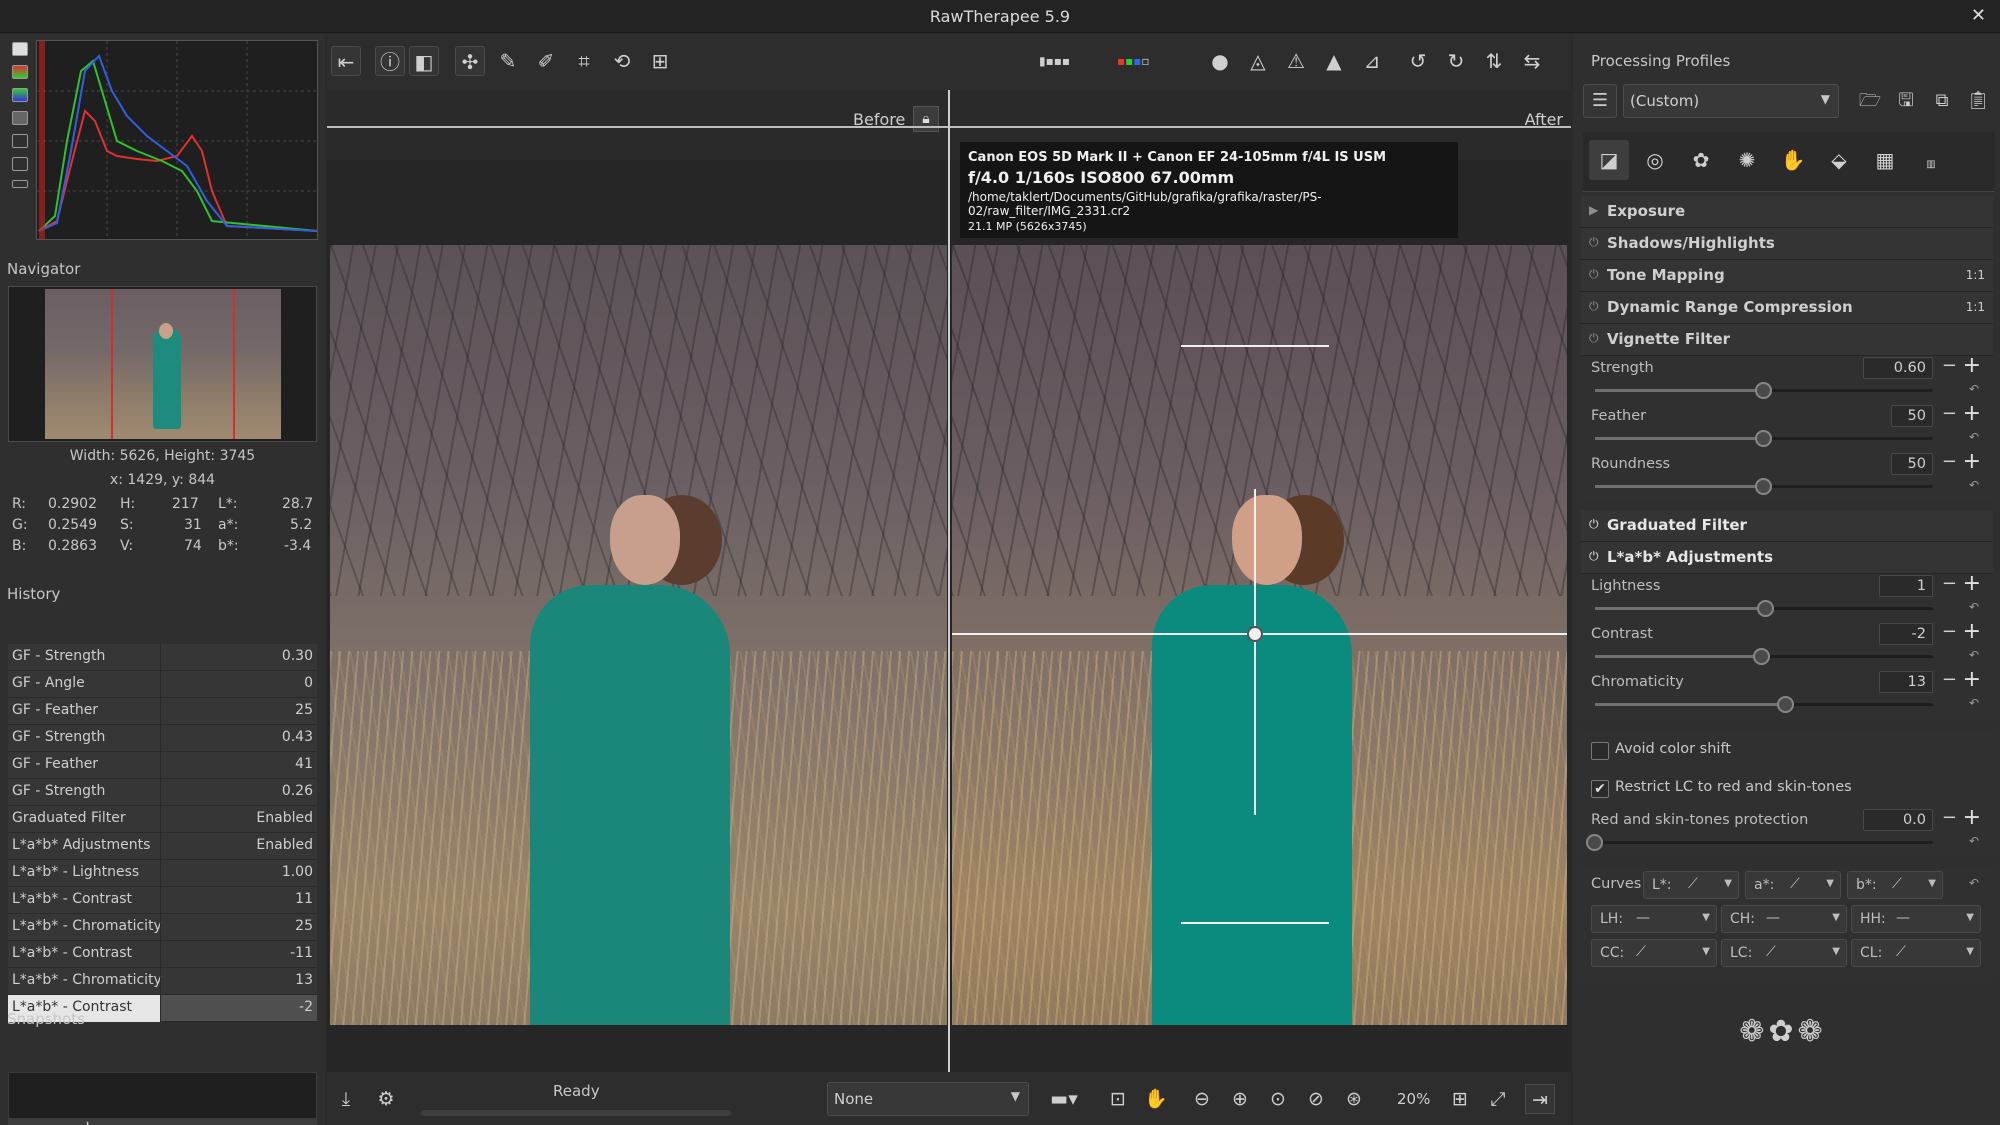 The height and width of the screenshot is (1125, 2000). Describe the element at coordinates (1296, 61) in the screenshot. I see `highlight-clip-icon: ⚠` at that location.